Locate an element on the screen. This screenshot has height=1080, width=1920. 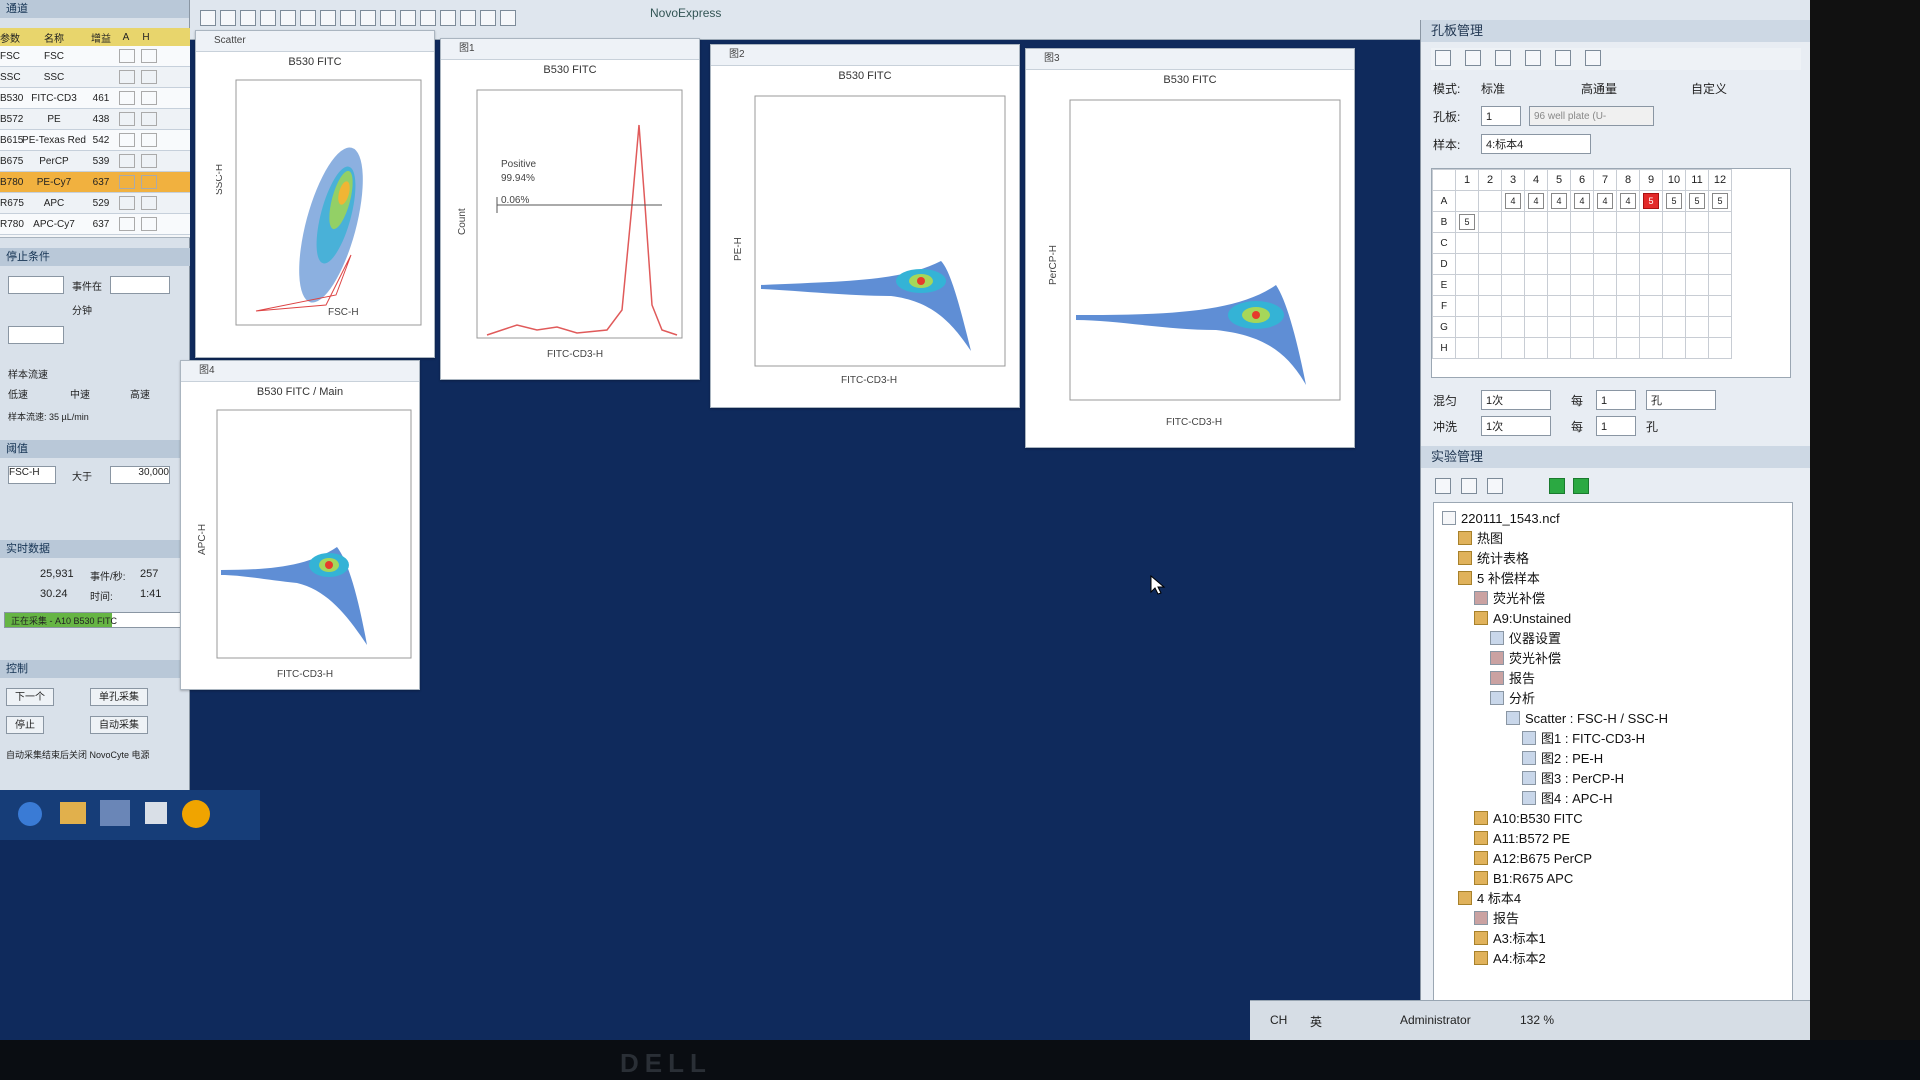
well-plate-grid: 1 2 3 4 5 6 7 8 9 10 11 12 A 4 4 4 4 4 4 5 5 5 5 B 5 C D E F G H is located at coordinates (1611, 273).